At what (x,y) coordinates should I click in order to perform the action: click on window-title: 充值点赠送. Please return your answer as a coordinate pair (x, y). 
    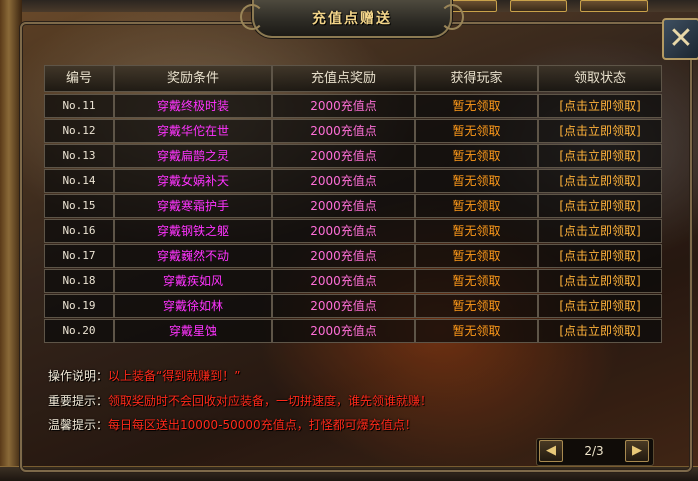
    Looking at the image, I should click on (352, 19).